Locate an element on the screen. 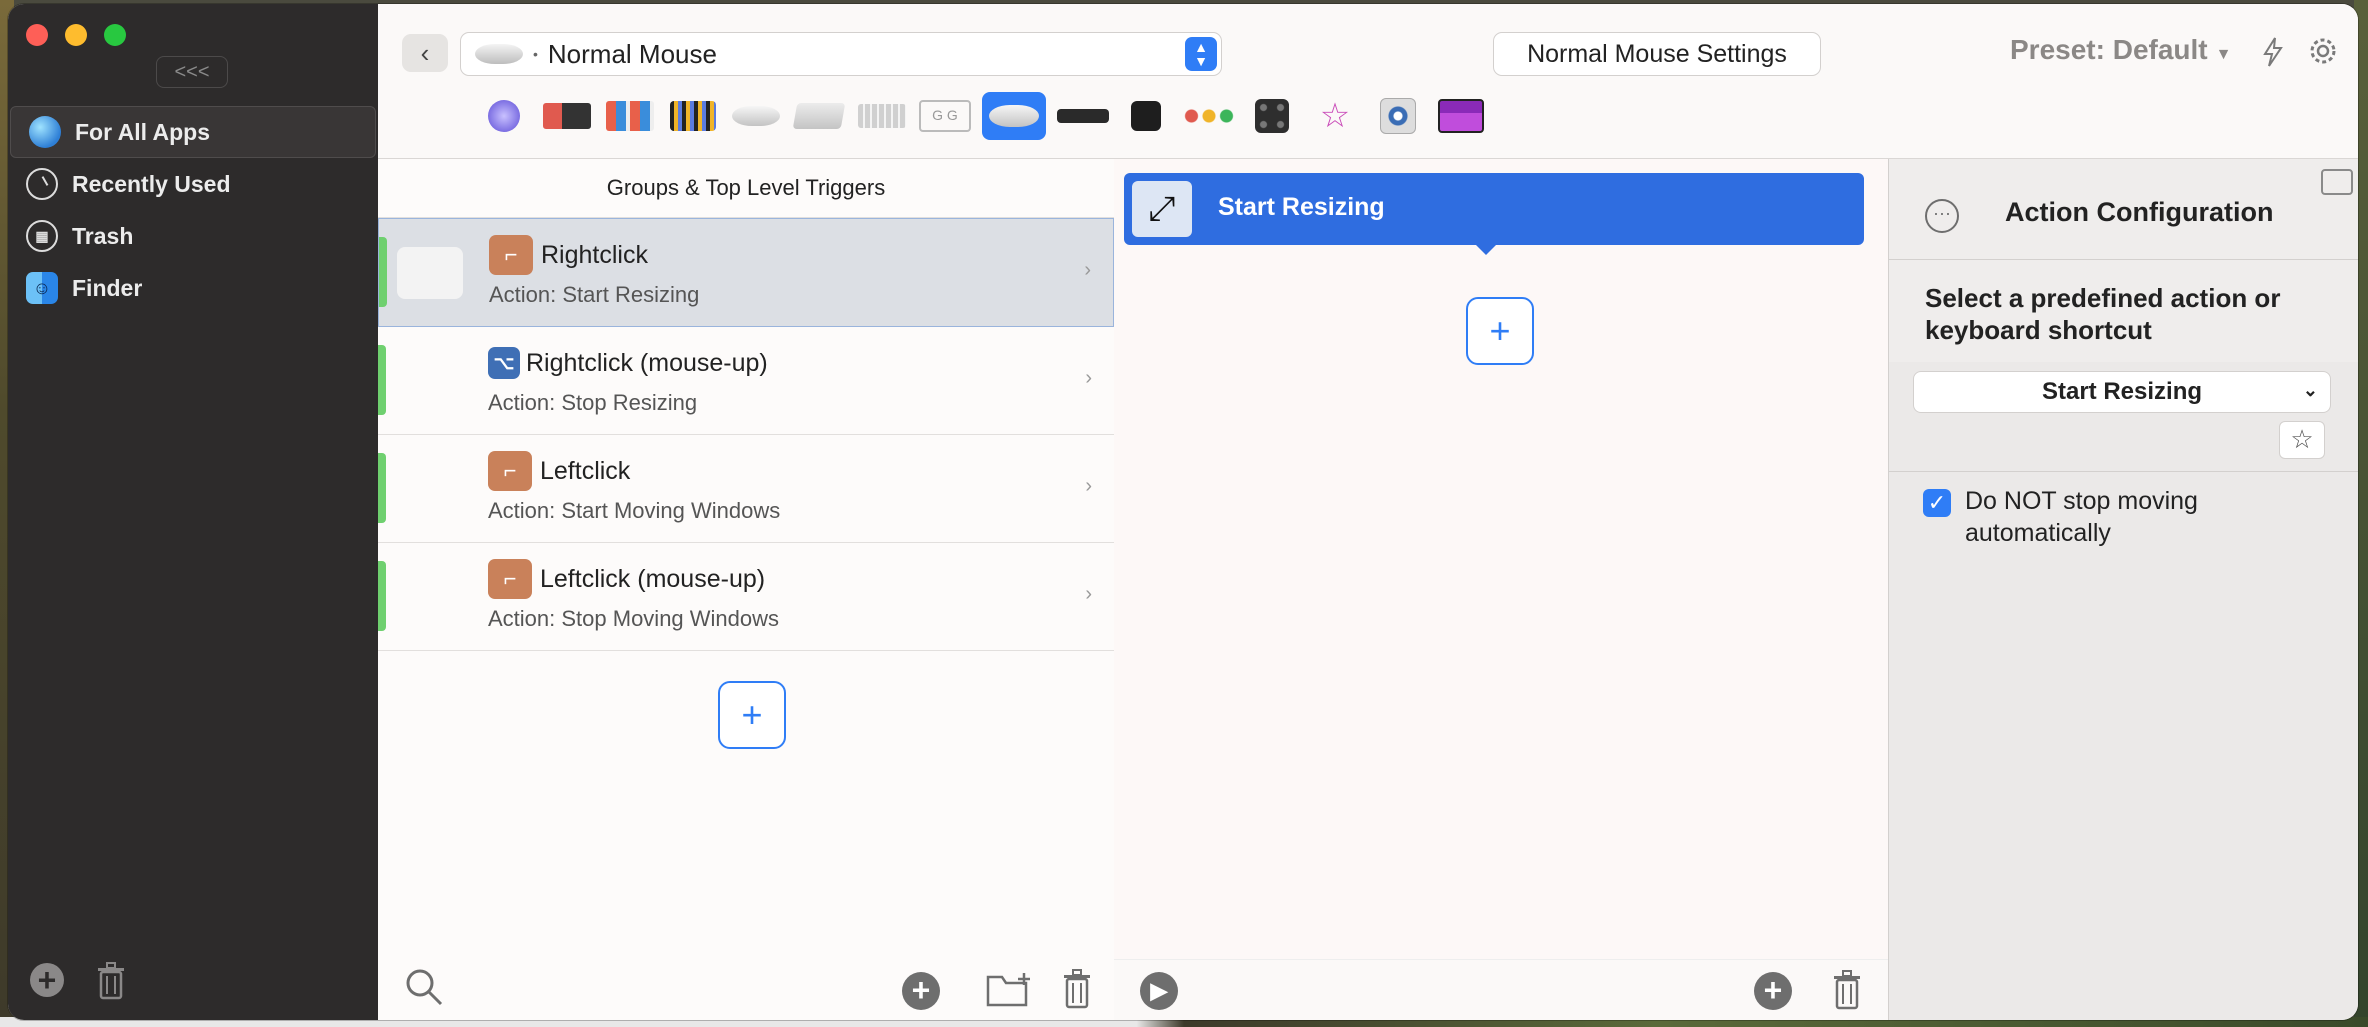 The height and width of the screenshot is (1027, 2368). clock-icon is located at coordinates (42, 184).